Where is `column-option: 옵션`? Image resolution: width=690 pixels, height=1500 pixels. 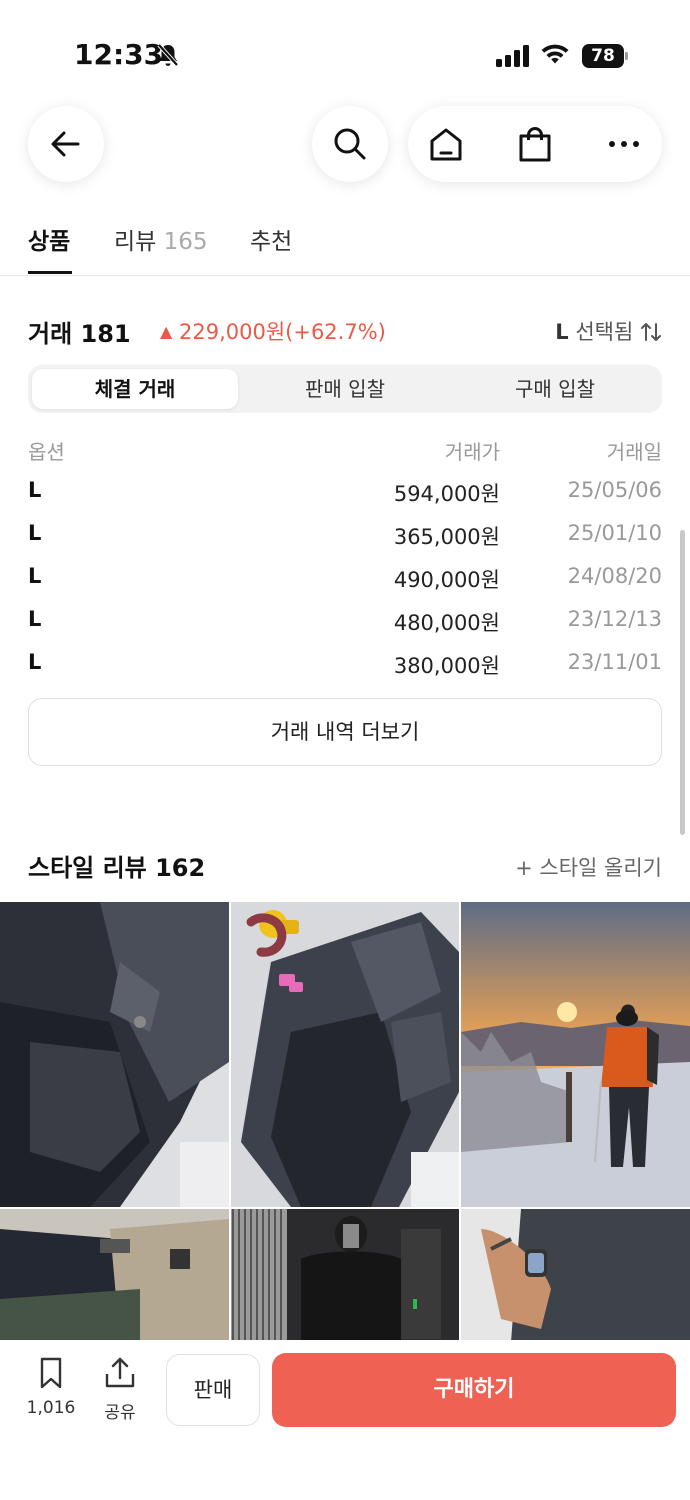
column-option: 옵션 is located at coordinates (46, 452).